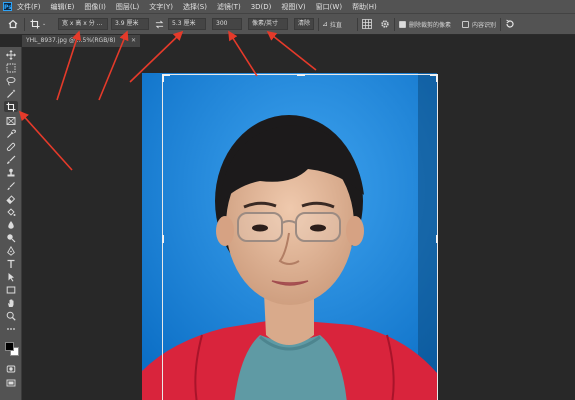 This screenshot has height=400, width=575. Describe the element at coordinates (11, 263) in the screenshot. I see `type-tool-icon` at that location.